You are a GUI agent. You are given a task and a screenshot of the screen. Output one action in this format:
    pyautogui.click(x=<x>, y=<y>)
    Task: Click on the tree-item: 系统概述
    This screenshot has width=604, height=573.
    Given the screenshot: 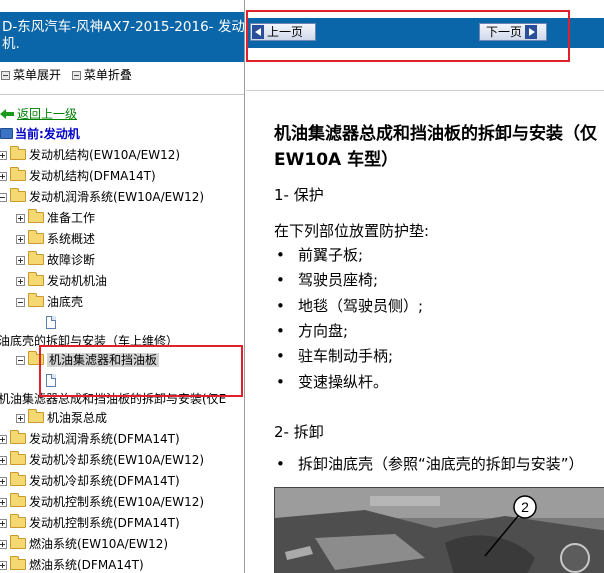 What is the action you would take?
    pyautogui.click(x=55, y=239)
    